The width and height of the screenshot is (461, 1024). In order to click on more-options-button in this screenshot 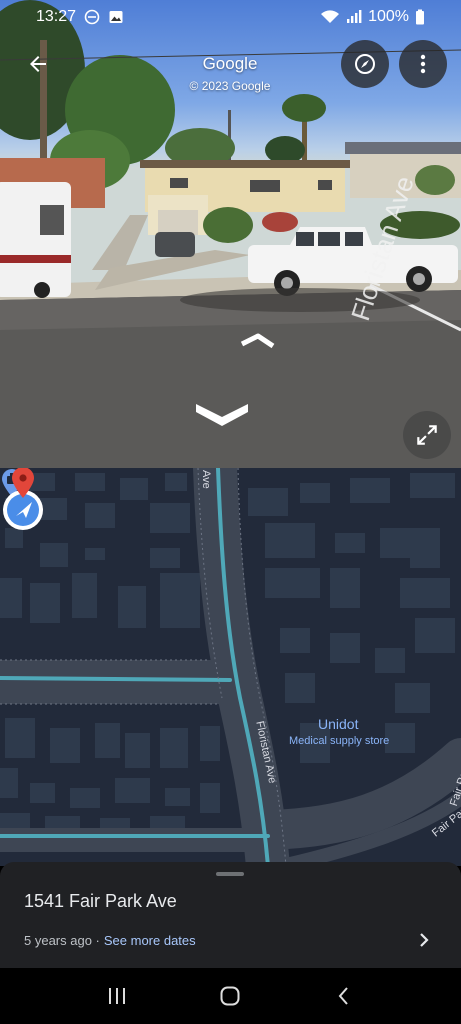, I will do `click(423, 64)`.